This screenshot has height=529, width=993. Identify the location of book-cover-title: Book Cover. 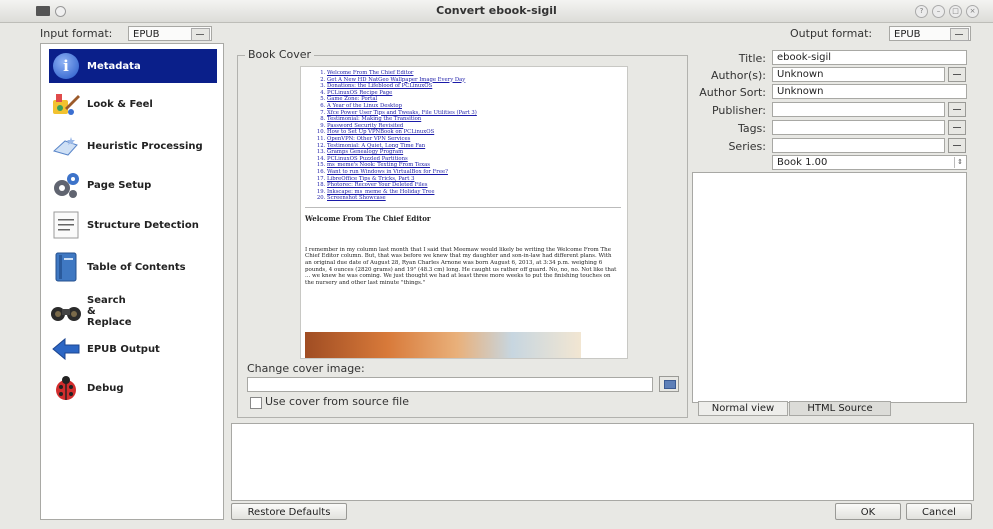
(280, 54).